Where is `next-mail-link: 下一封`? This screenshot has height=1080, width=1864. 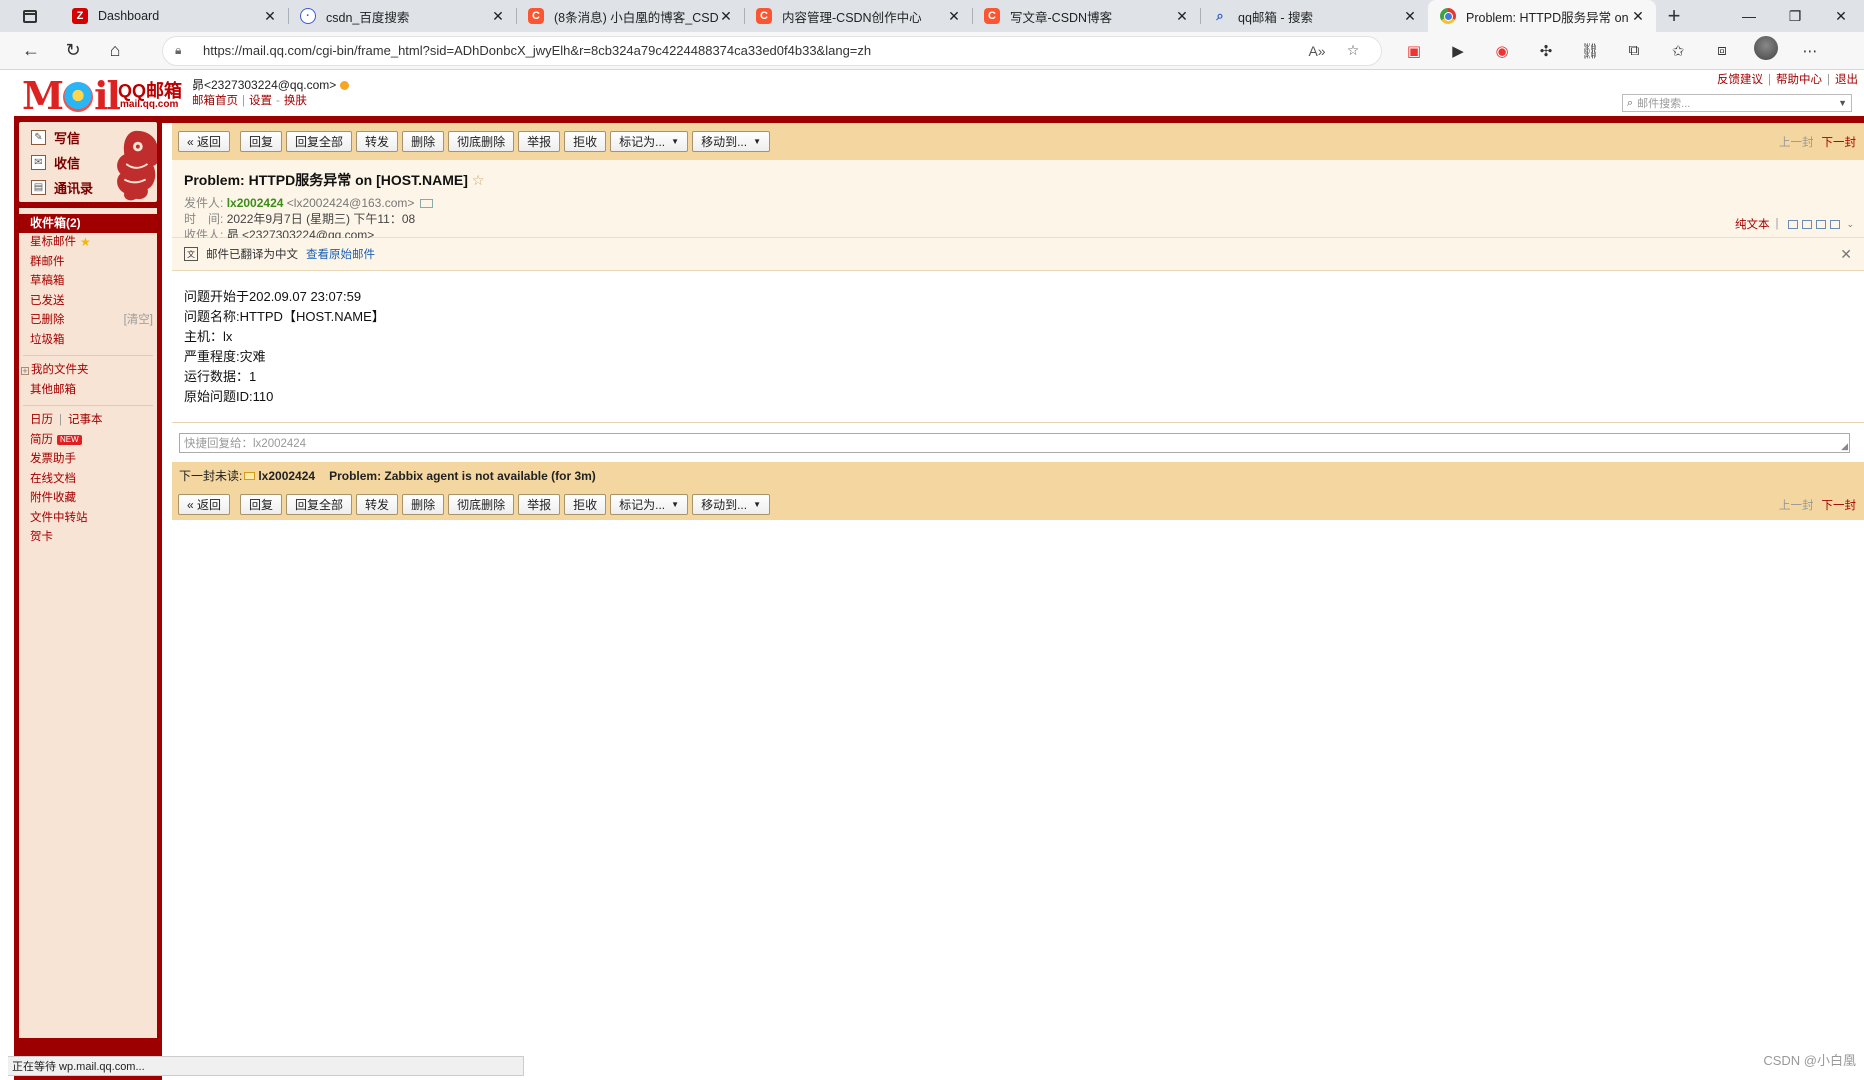
next-mail-link: 下一封 is located at coordinates (1839, 506).